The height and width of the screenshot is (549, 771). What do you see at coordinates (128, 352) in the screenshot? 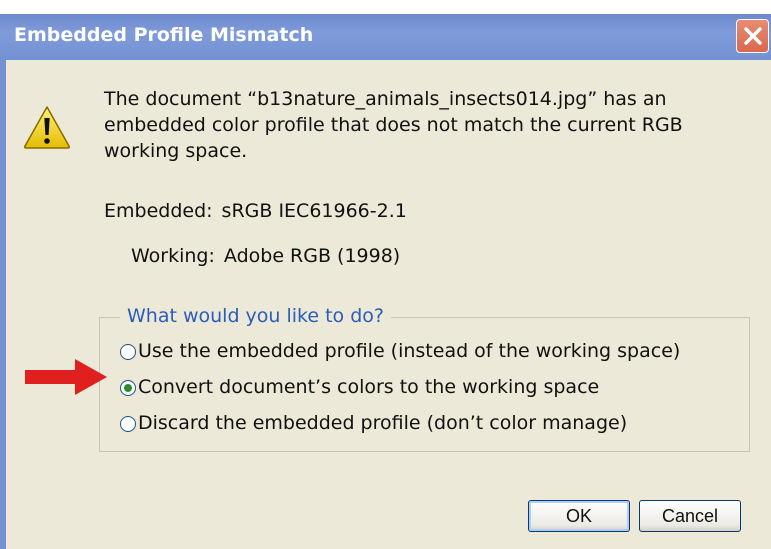
I see `radio-use-embedded` at bounding box center [128, 352].